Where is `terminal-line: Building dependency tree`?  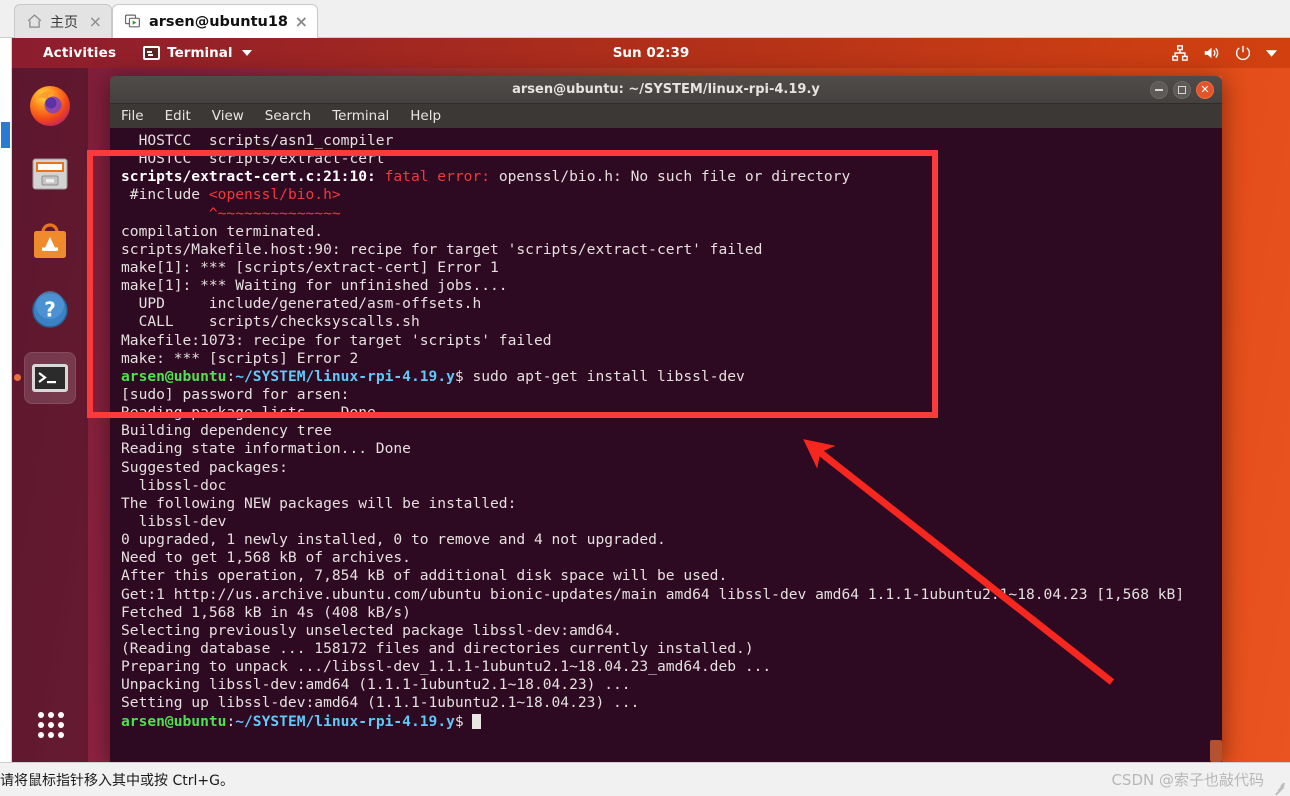
terminal-line: Building dependency tree is located at coordinates (671, 431).